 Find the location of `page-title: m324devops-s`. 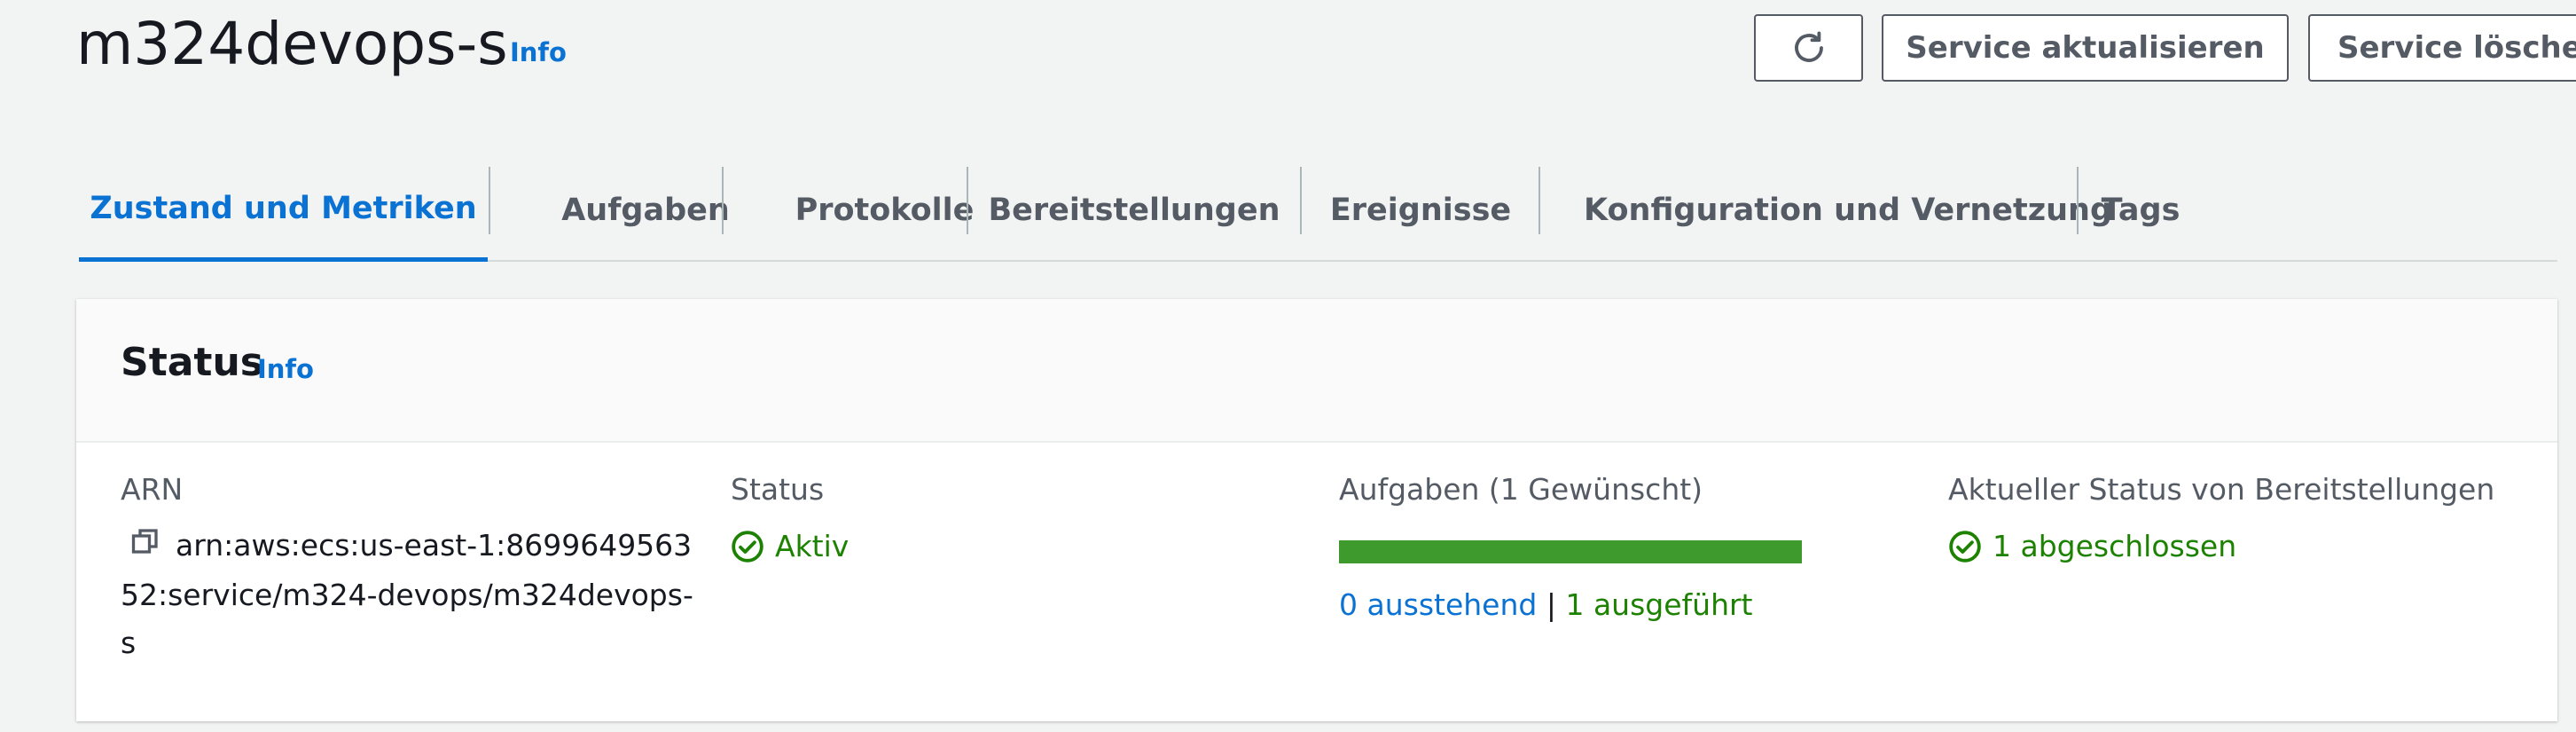

page-title: m324devops-s is located at coordinates (292, 44).